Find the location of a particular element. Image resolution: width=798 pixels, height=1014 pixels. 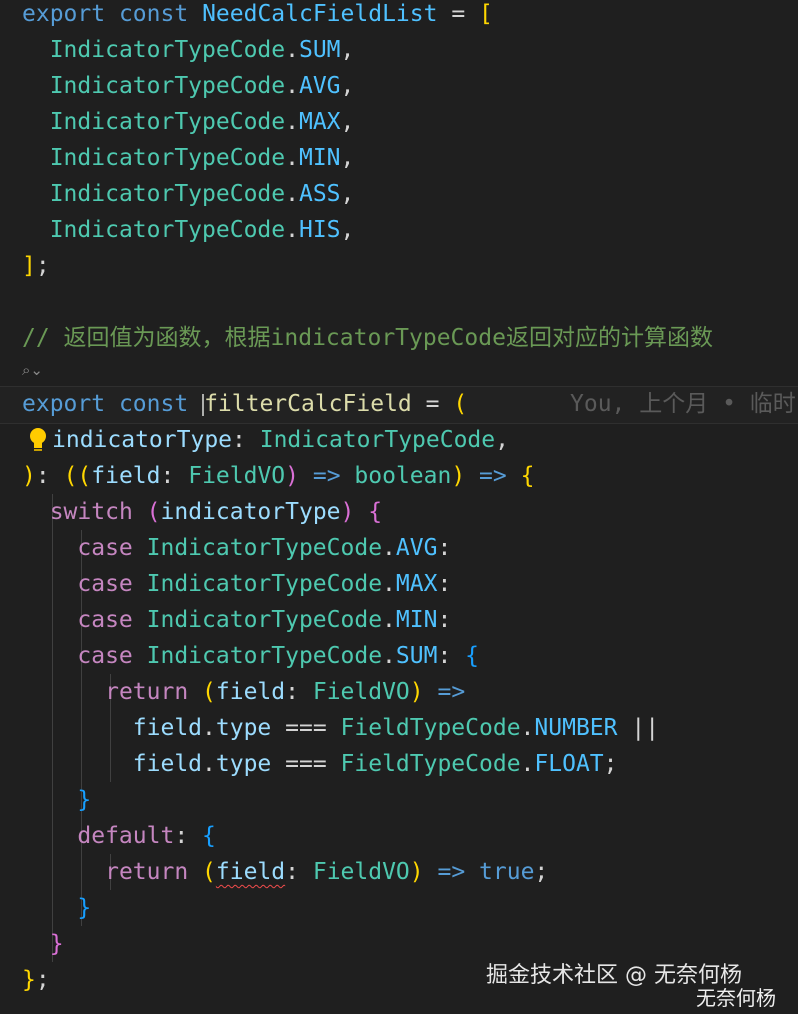

code-line-5: IndicatorTypeCode.MIN, is located at coordinates (188, 158).